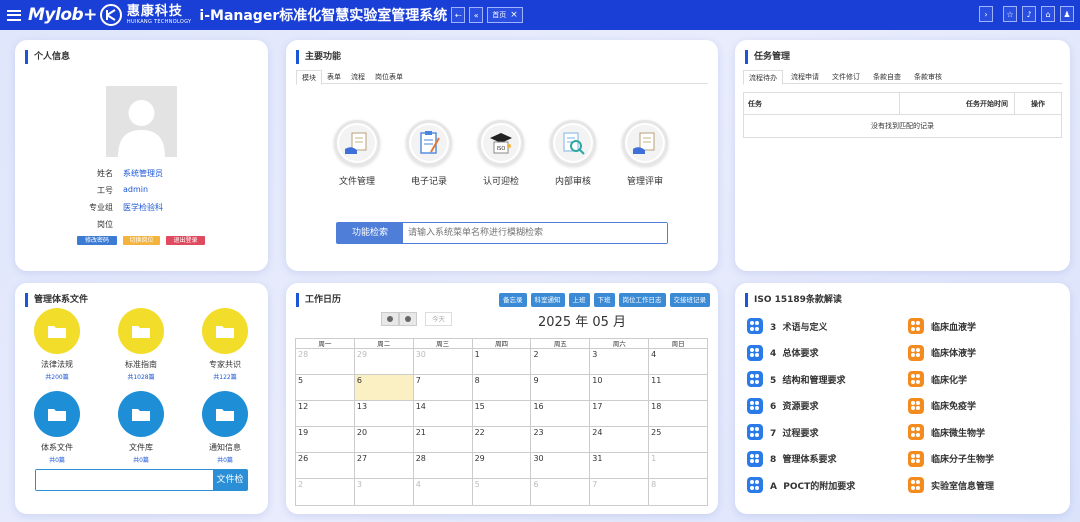  Describe the element at coordinates (390, 319) in the screenshot. I see `prev-month-icon` at that location.